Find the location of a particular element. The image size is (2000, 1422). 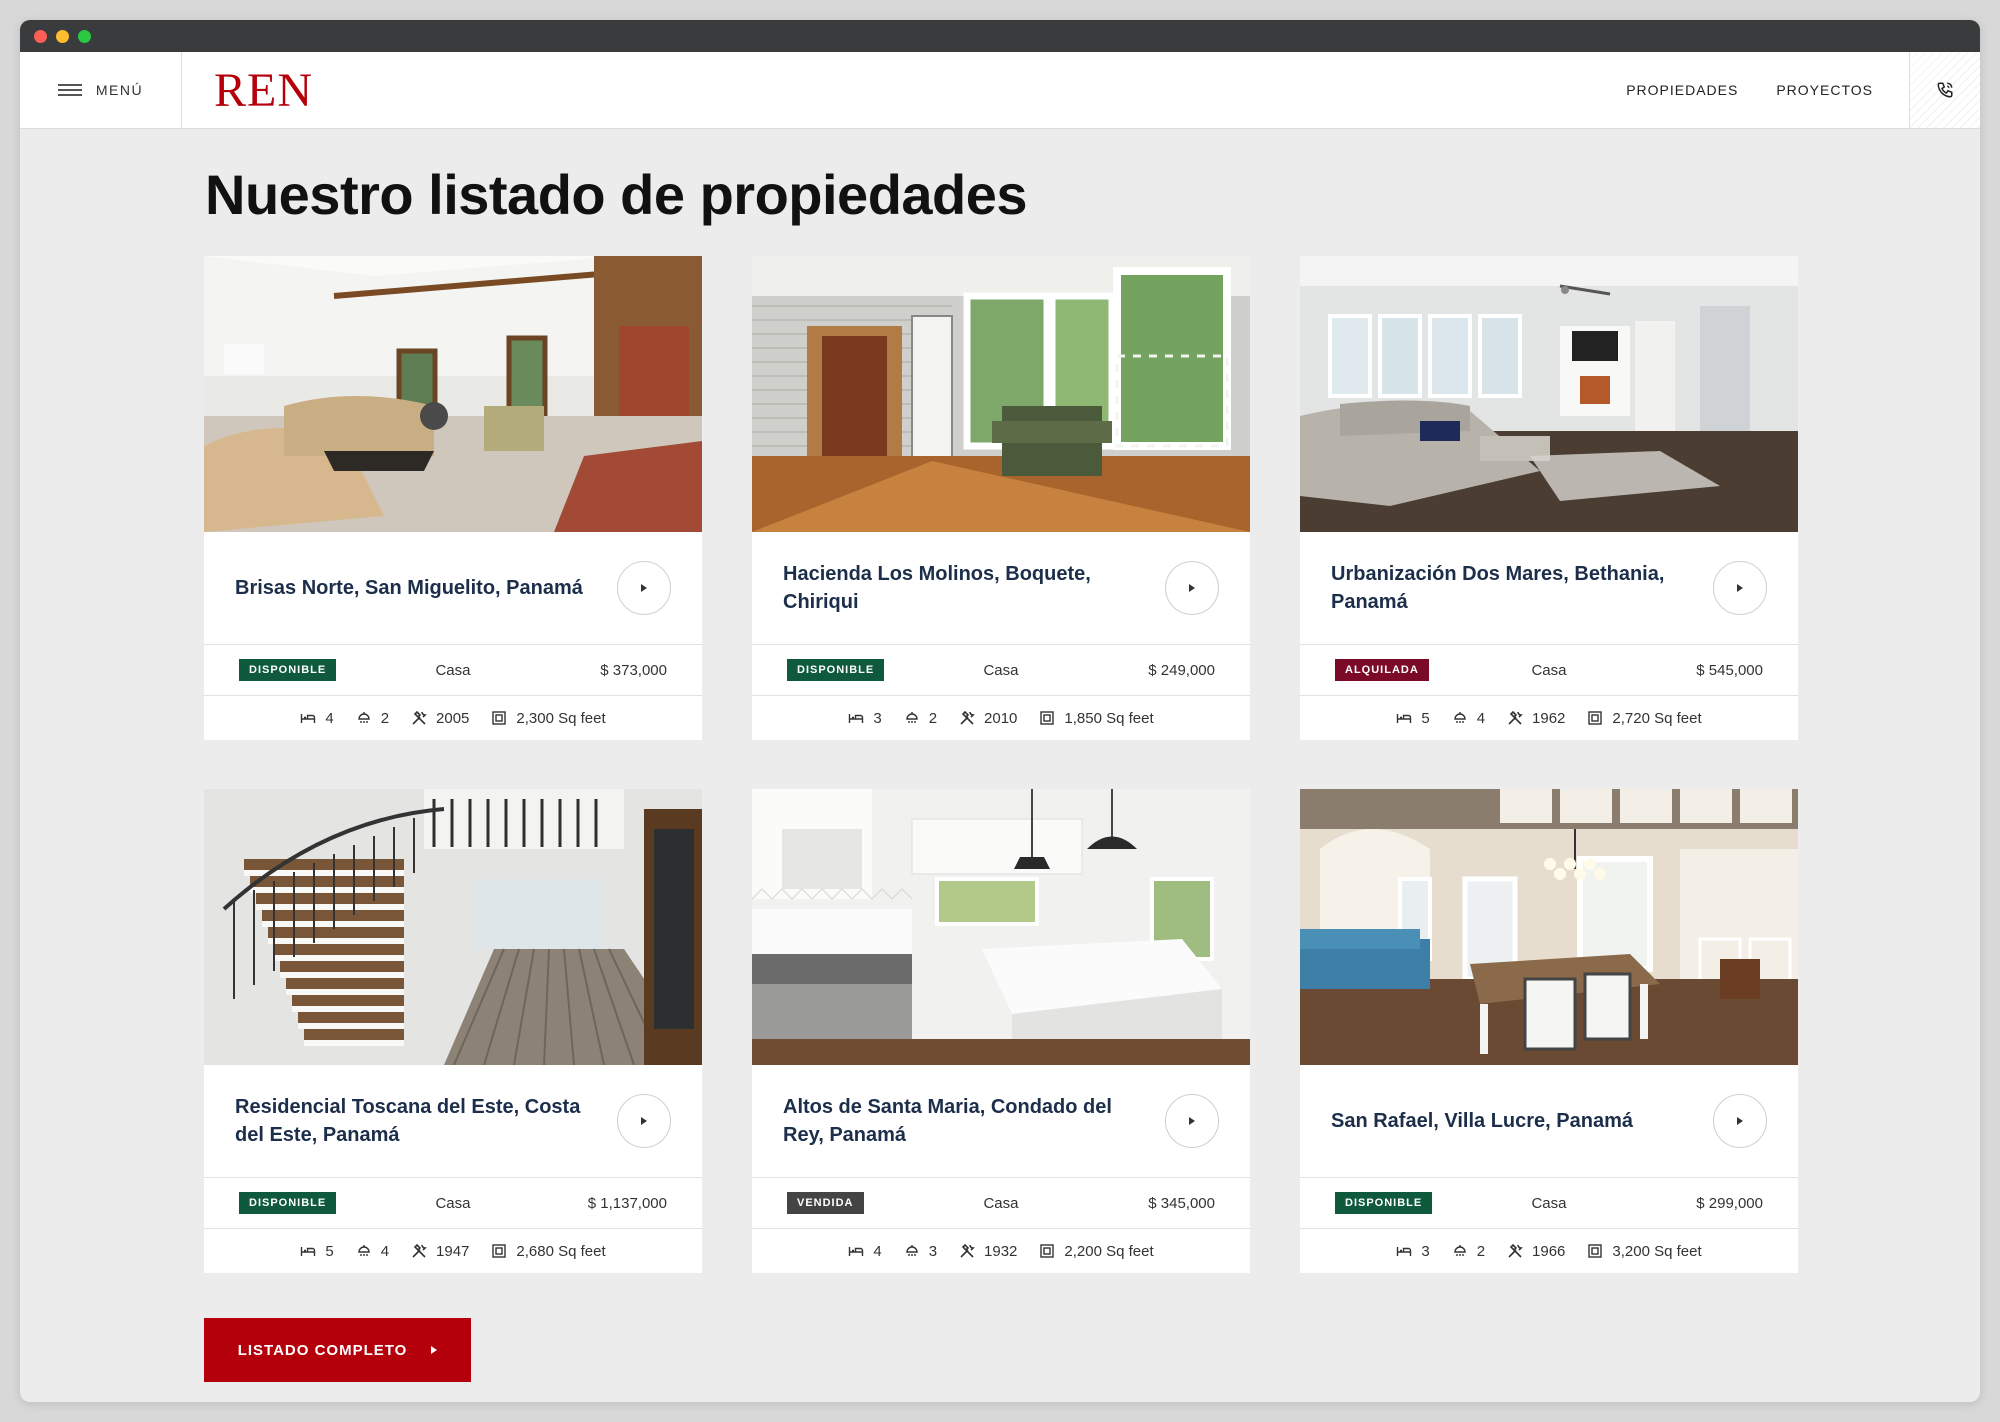

bathrooms-count: 3 is located at coordinates (933, 1251).